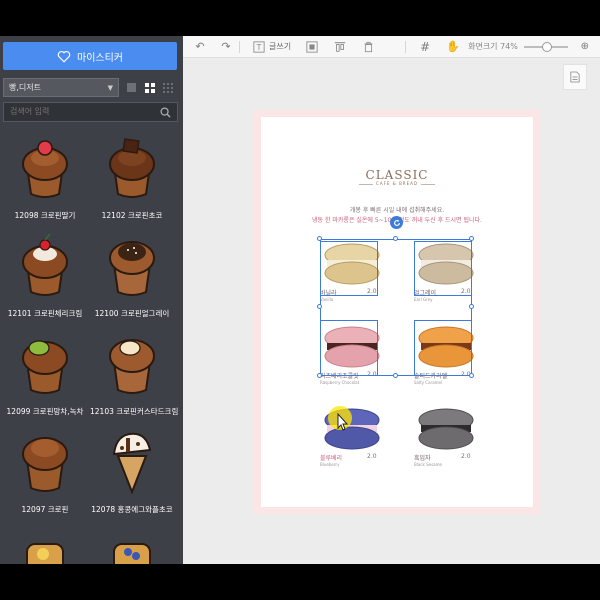 The height and width of the screenshot is (600, 600). I want to click on view-large-button, so click(131, 87).